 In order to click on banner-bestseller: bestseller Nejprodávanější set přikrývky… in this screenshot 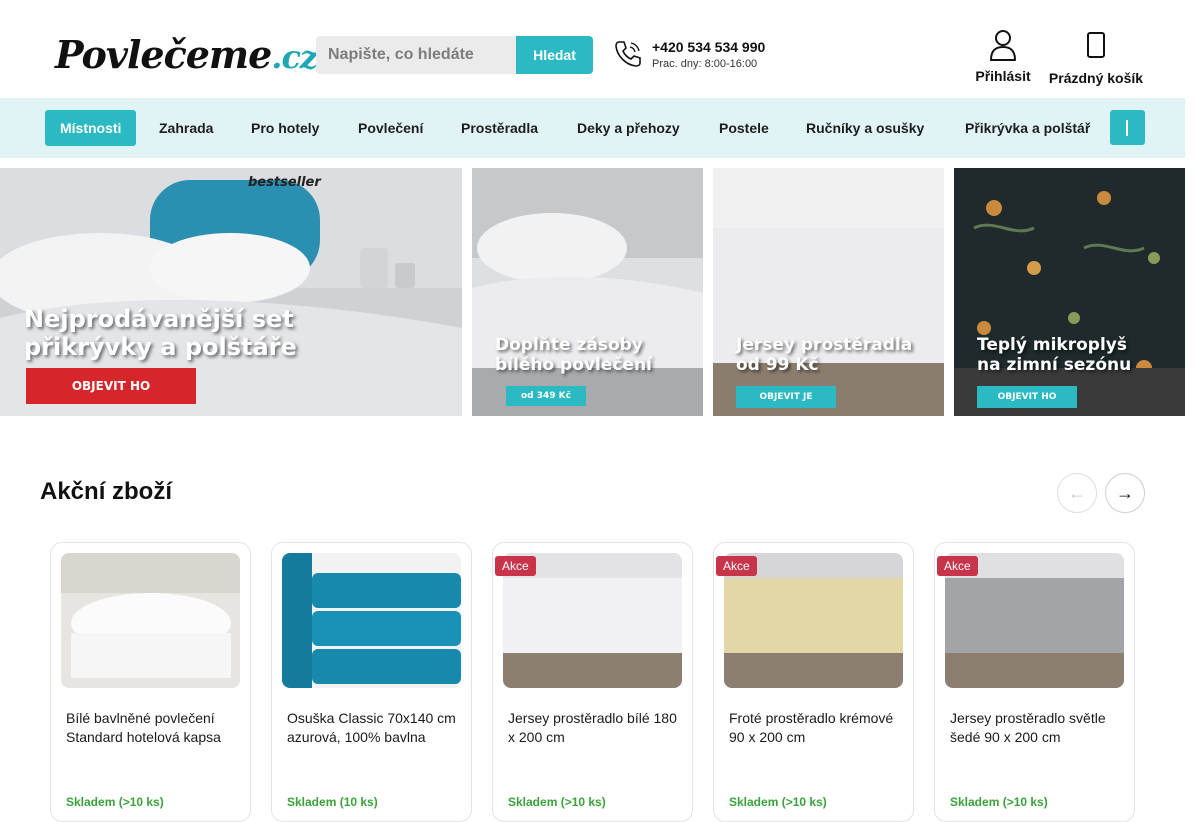, I will do `click(231, 292)`.